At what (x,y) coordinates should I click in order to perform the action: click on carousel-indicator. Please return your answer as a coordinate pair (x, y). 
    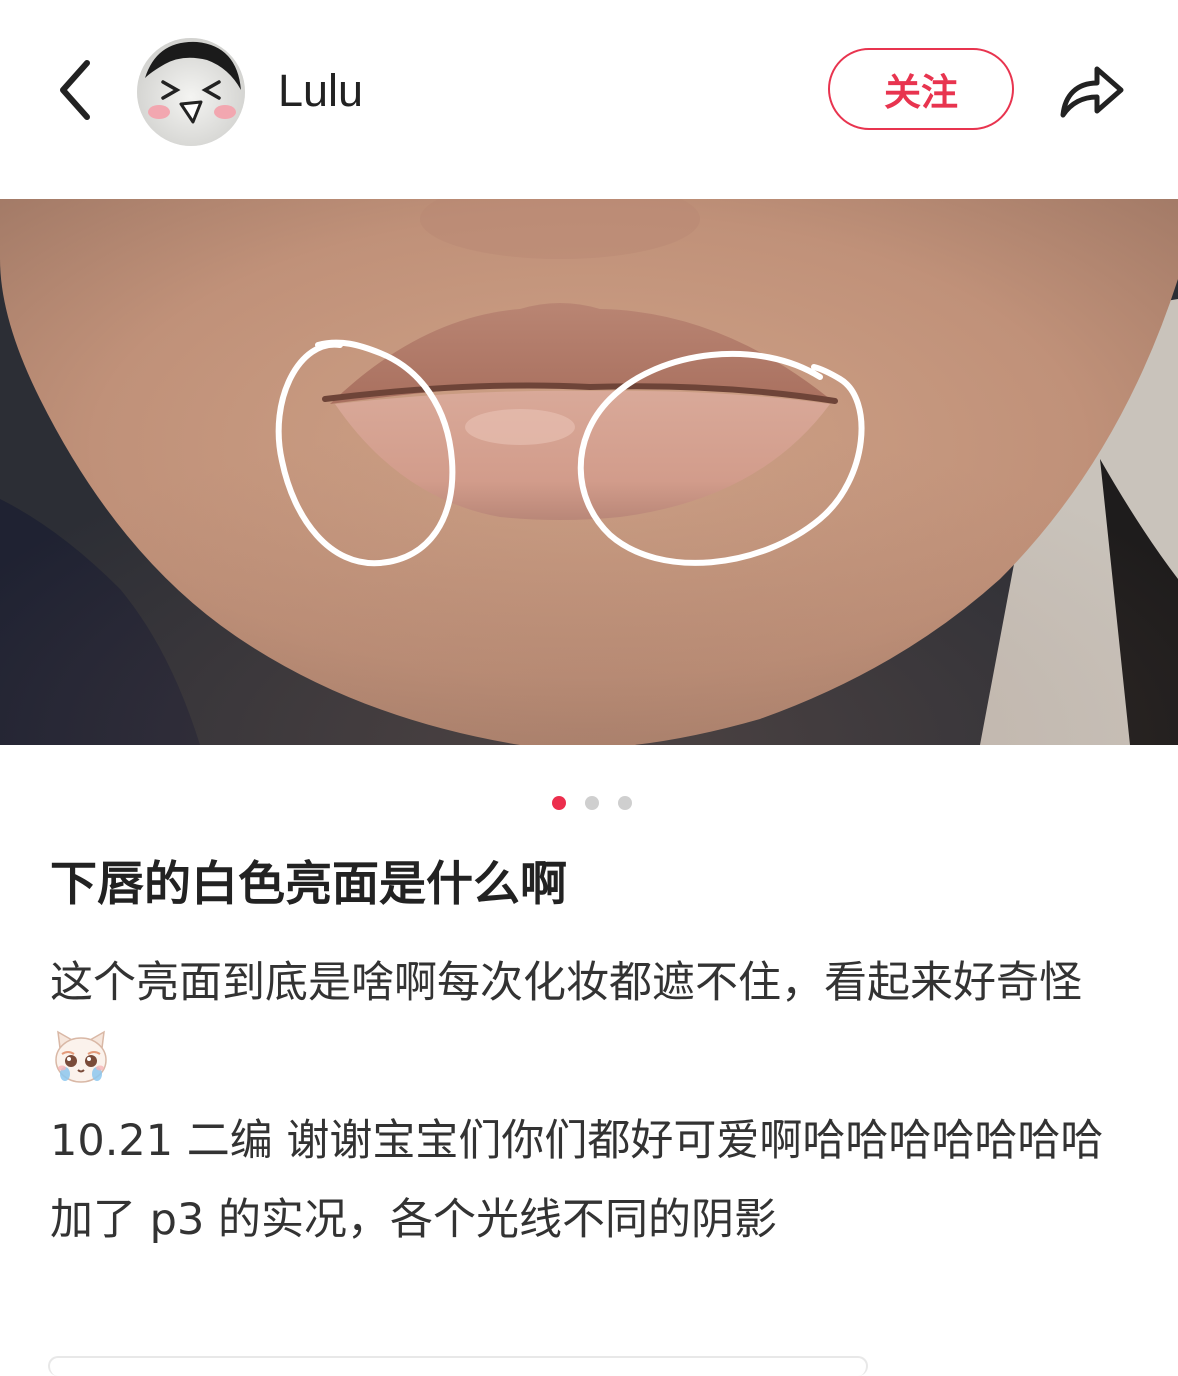
    Looking at the image, I should click on (589, 804).